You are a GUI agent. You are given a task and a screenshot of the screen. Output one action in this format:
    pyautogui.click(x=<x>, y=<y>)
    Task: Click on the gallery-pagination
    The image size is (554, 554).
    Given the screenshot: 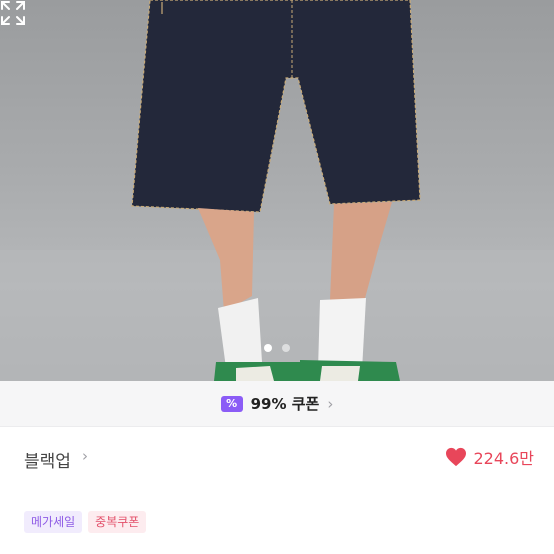 What is the action you would take?
    pyautogui.click(x=277, y=348)
    